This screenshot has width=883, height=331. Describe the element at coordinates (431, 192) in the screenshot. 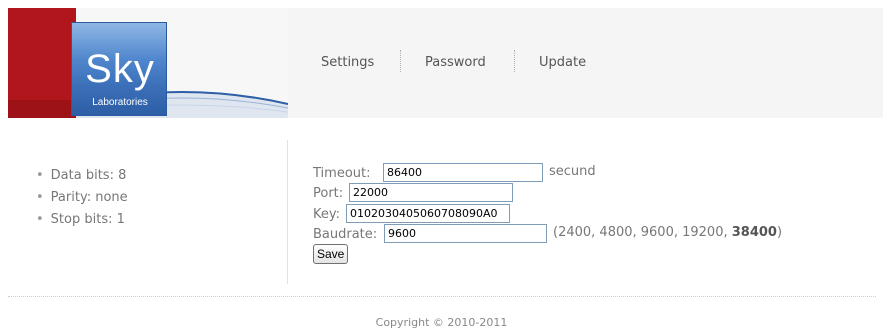

I see `port-input` at that location.